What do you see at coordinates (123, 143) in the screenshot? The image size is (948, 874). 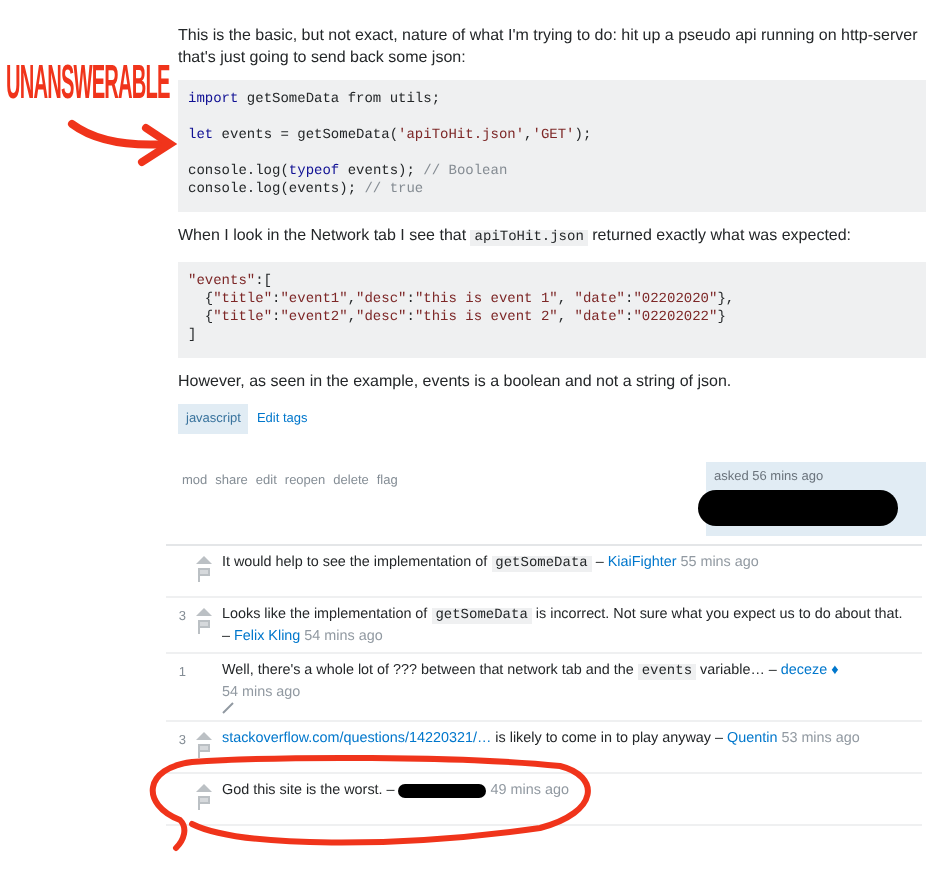 I see `annotation-arrow` at bounding box center [123, 143].